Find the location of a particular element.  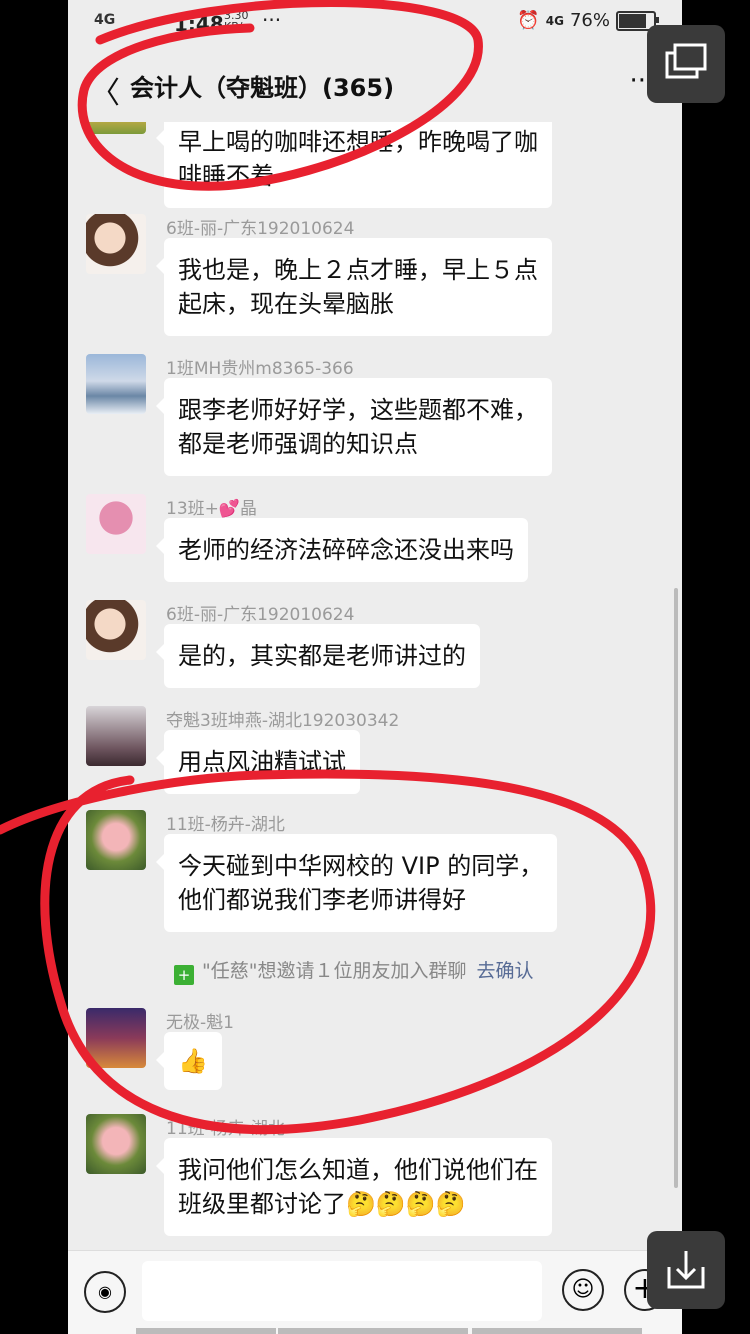

voice-icon: ◉ is located at coordinates (105, 1292).